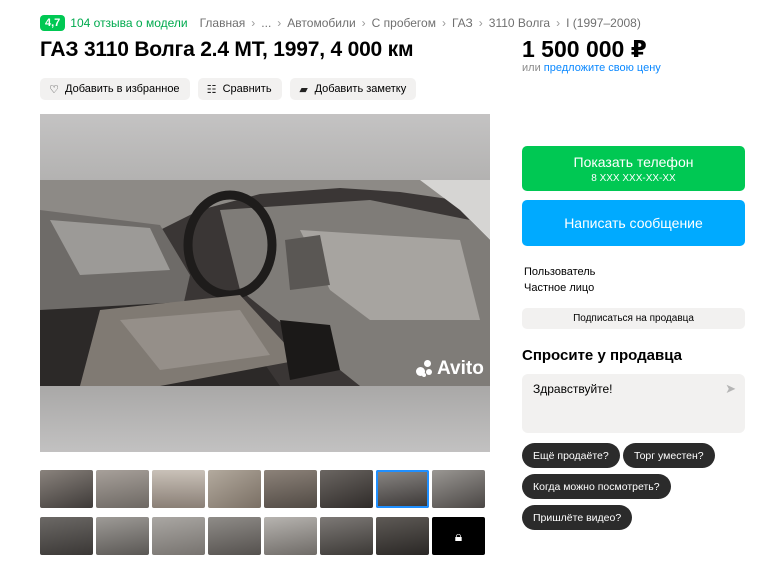 This screenshot has width=780, height=583. I want to click on offer-prefix: или, so click(531, 68).